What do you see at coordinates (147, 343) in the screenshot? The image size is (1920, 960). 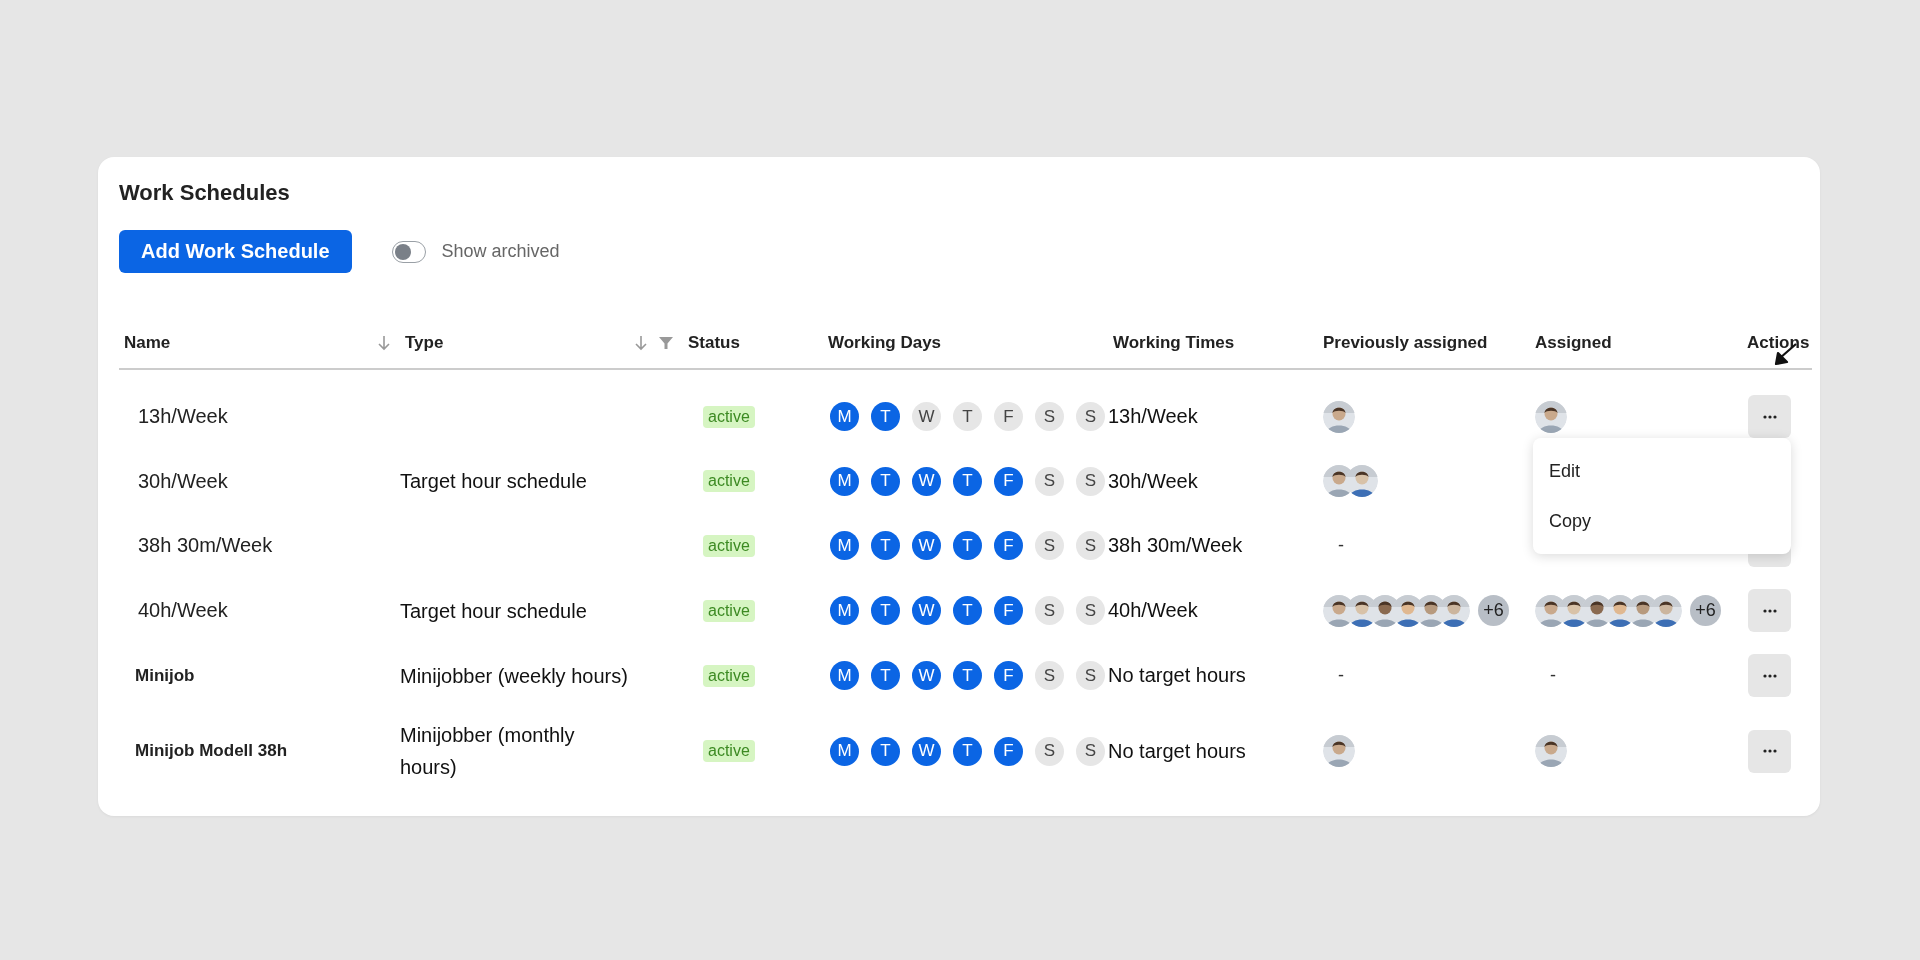 I see `column-header: Name` at bounding box center [147, 343].